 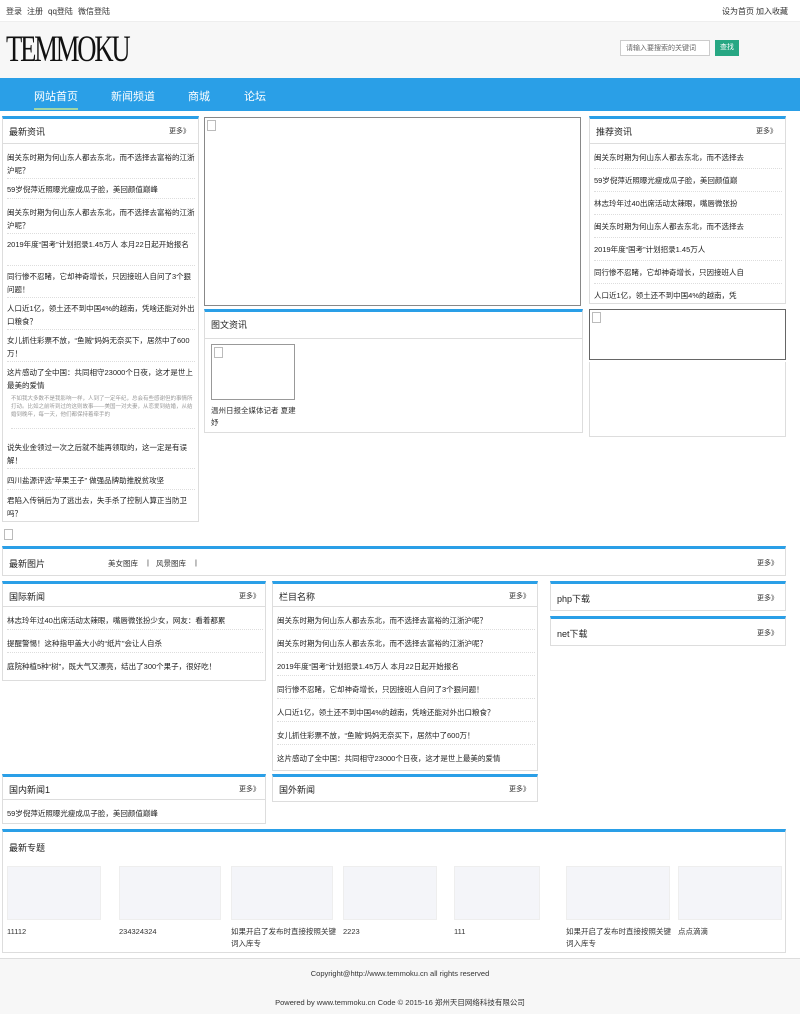 What do you see at coordinates (772, 11) in the screenshot?
I see `add-favorite-link: 加入收藏` at bounding box center [772, 11].